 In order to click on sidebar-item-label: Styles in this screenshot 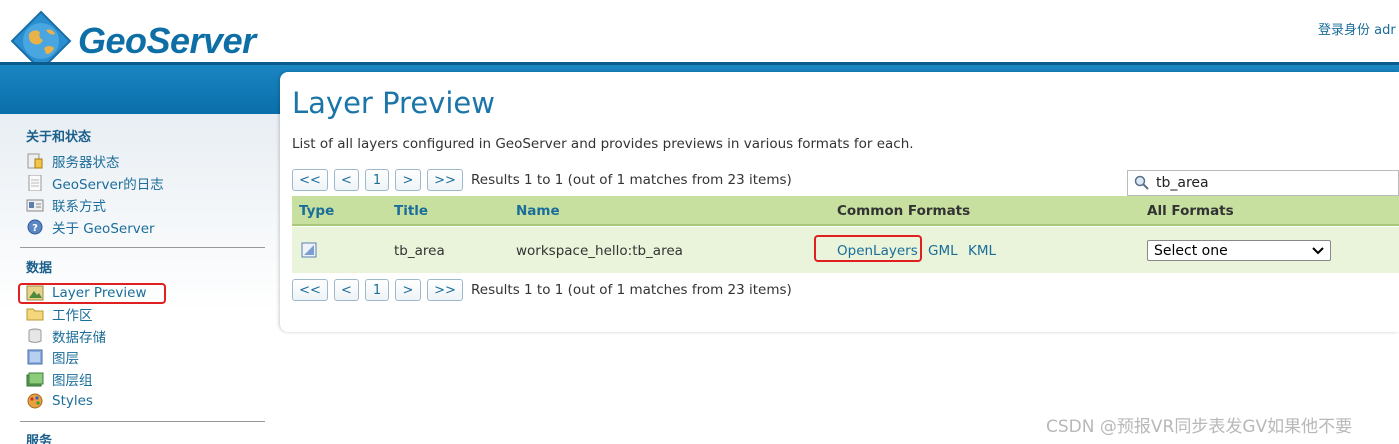, I will do `click(72, 401)`.